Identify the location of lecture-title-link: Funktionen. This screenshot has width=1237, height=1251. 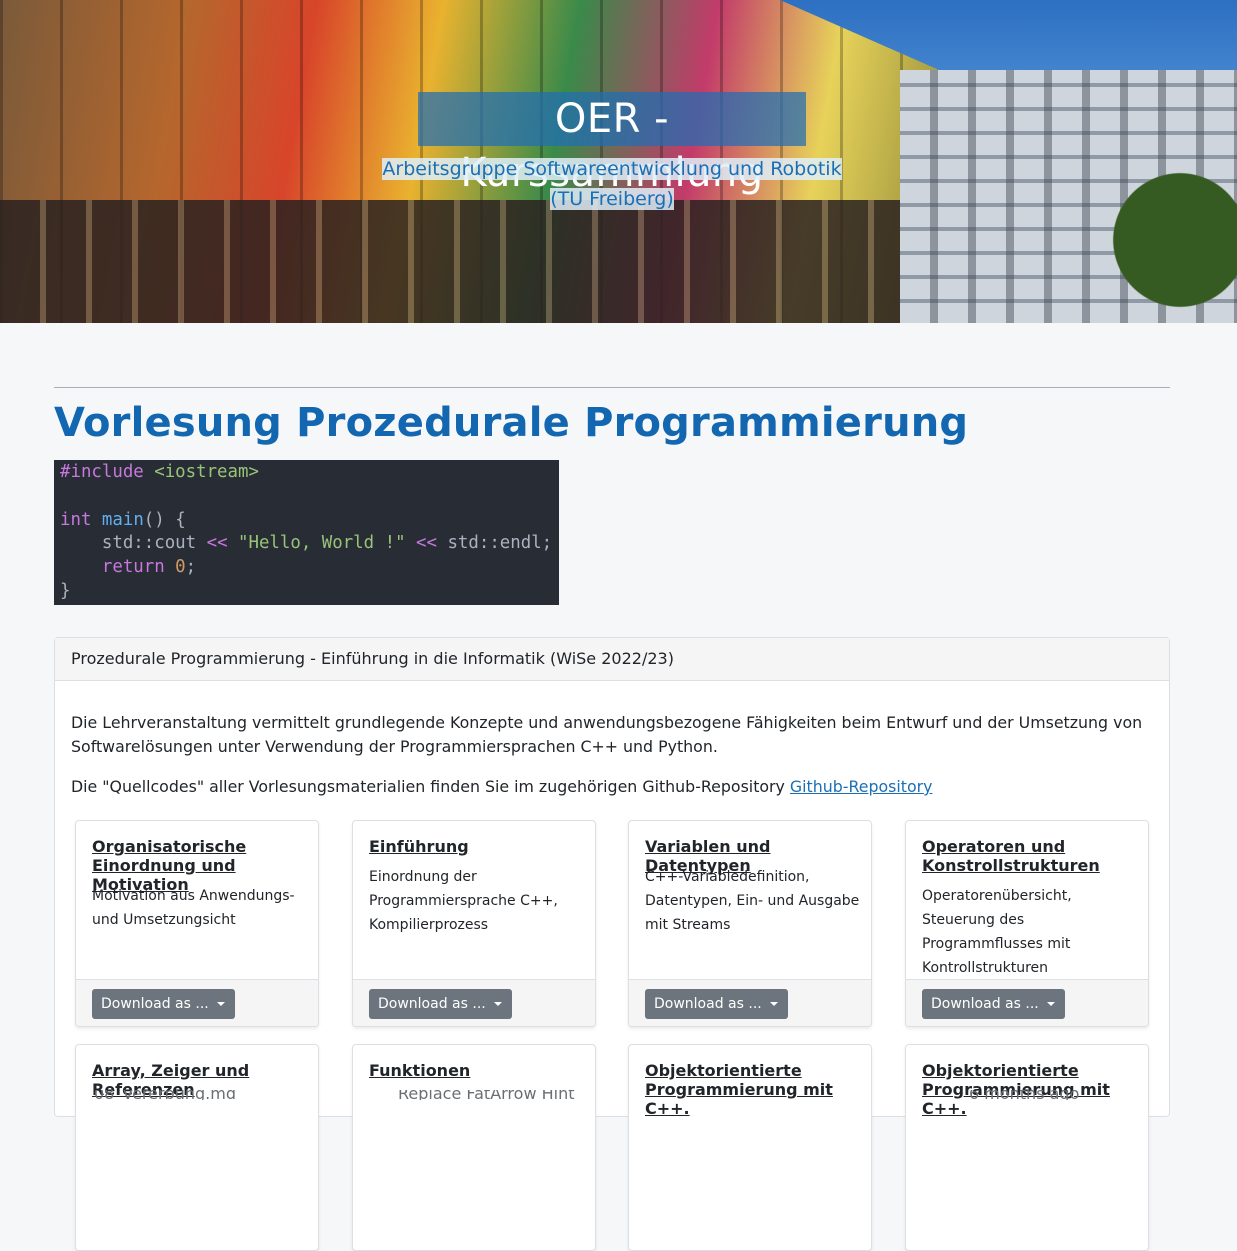
(476, 1070).